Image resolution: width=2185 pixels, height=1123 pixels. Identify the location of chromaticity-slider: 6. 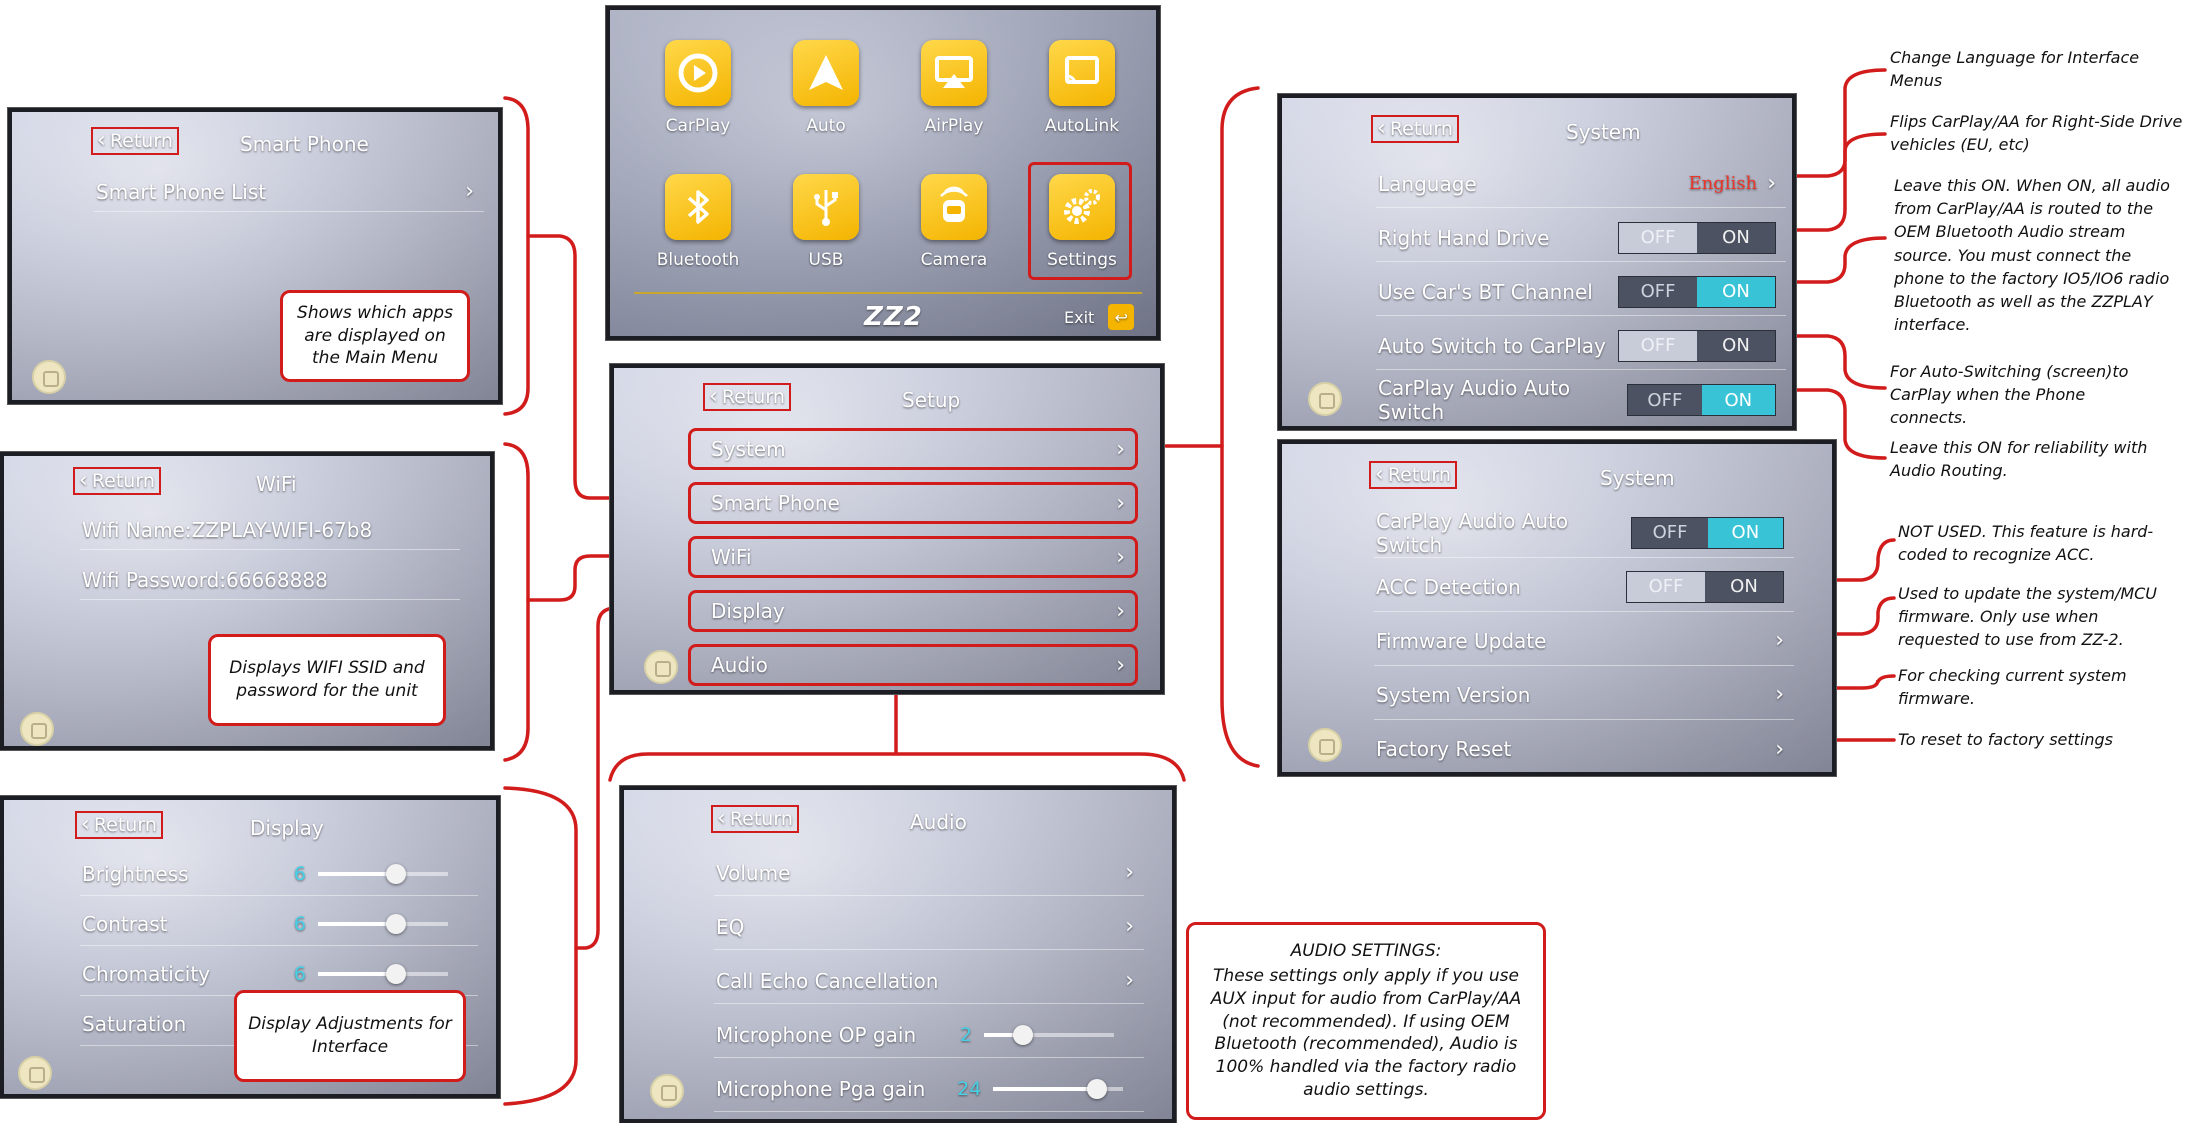
(364, 974).